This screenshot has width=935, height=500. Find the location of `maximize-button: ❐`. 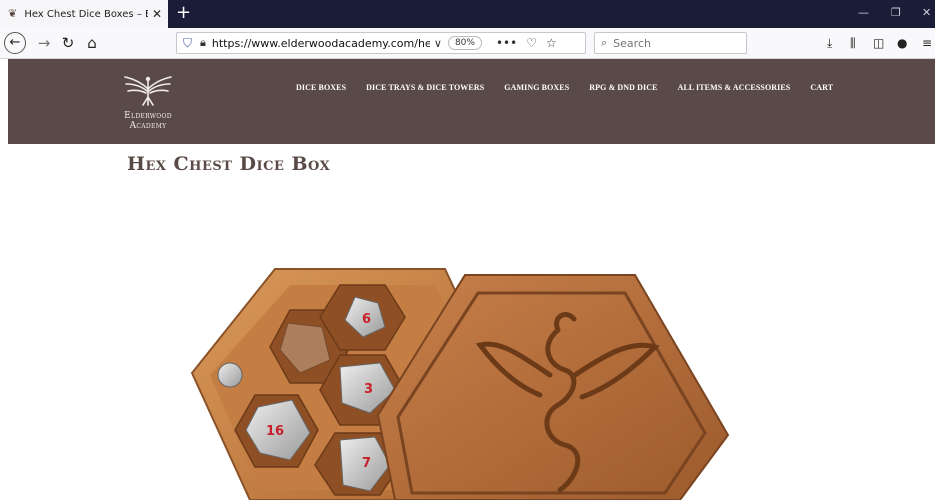

maximize-button: ❐ is located at coordinates (896, 12).